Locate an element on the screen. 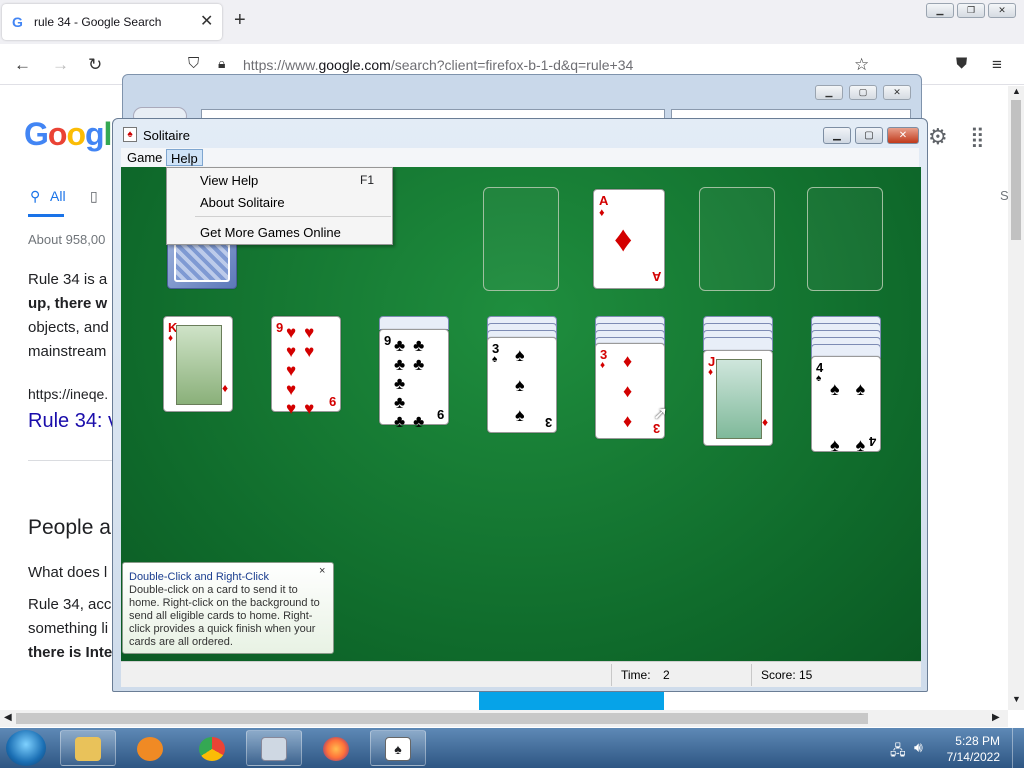 The image size is (1024, 768). card-rank: A is located at coordinates (604, 200).